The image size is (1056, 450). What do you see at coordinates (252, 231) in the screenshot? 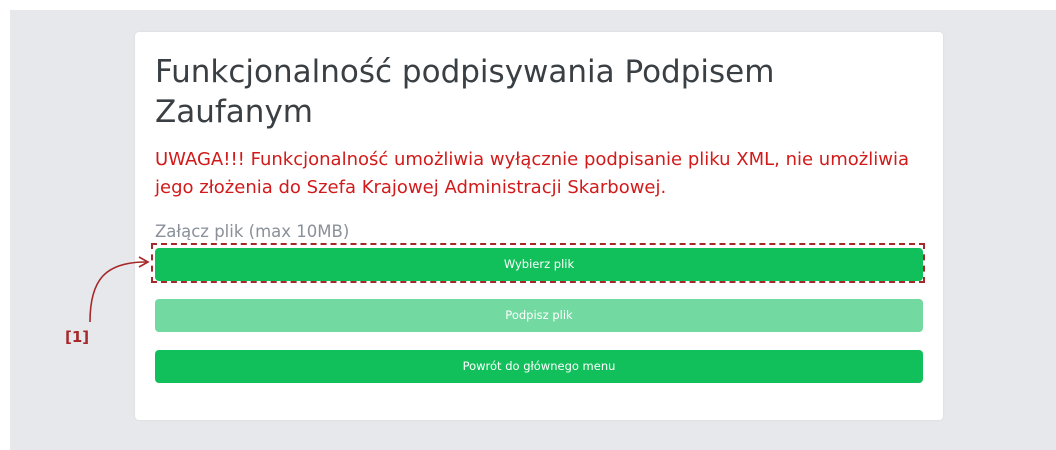
I see `file-upload-label: Załącz plik (max 10MB)` at bounding box center [252, 231].